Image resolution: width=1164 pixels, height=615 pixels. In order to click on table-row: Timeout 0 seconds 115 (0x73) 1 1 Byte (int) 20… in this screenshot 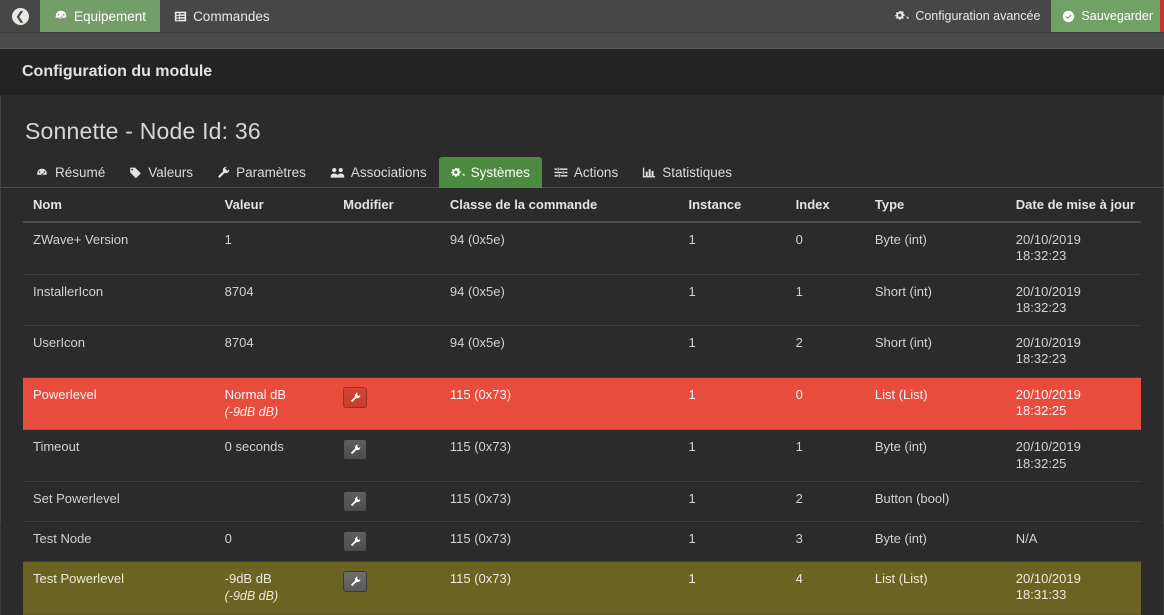, I will do `click(582, 455)`.